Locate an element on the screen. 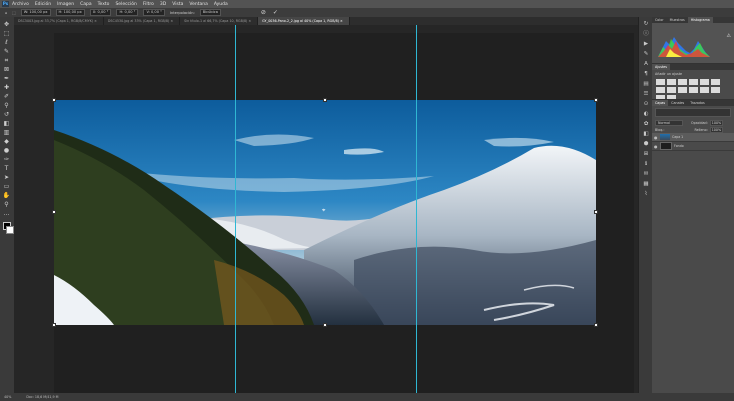 The height and width of the screenshot is (401, 734). posterize-icon is located at coordinates (715, 90).